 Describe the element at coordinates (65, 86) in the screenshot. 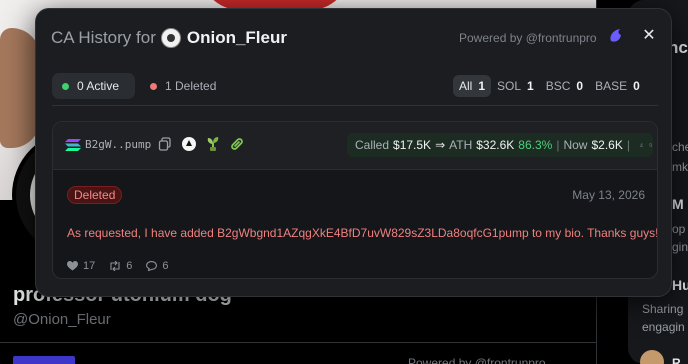

I see `active-dot-icon` at that location.